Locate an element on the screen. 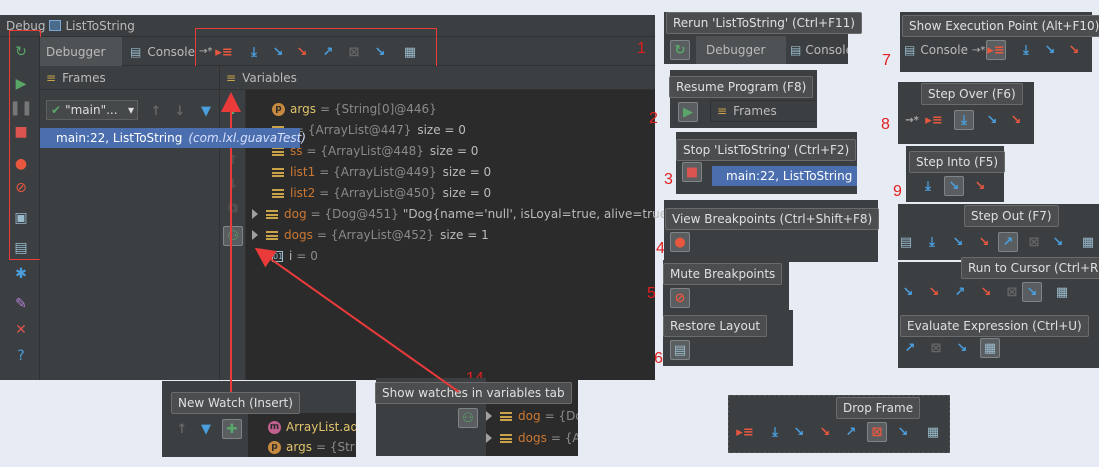  frame-method: main:22, ListToString is located at coordinates (119, 138).